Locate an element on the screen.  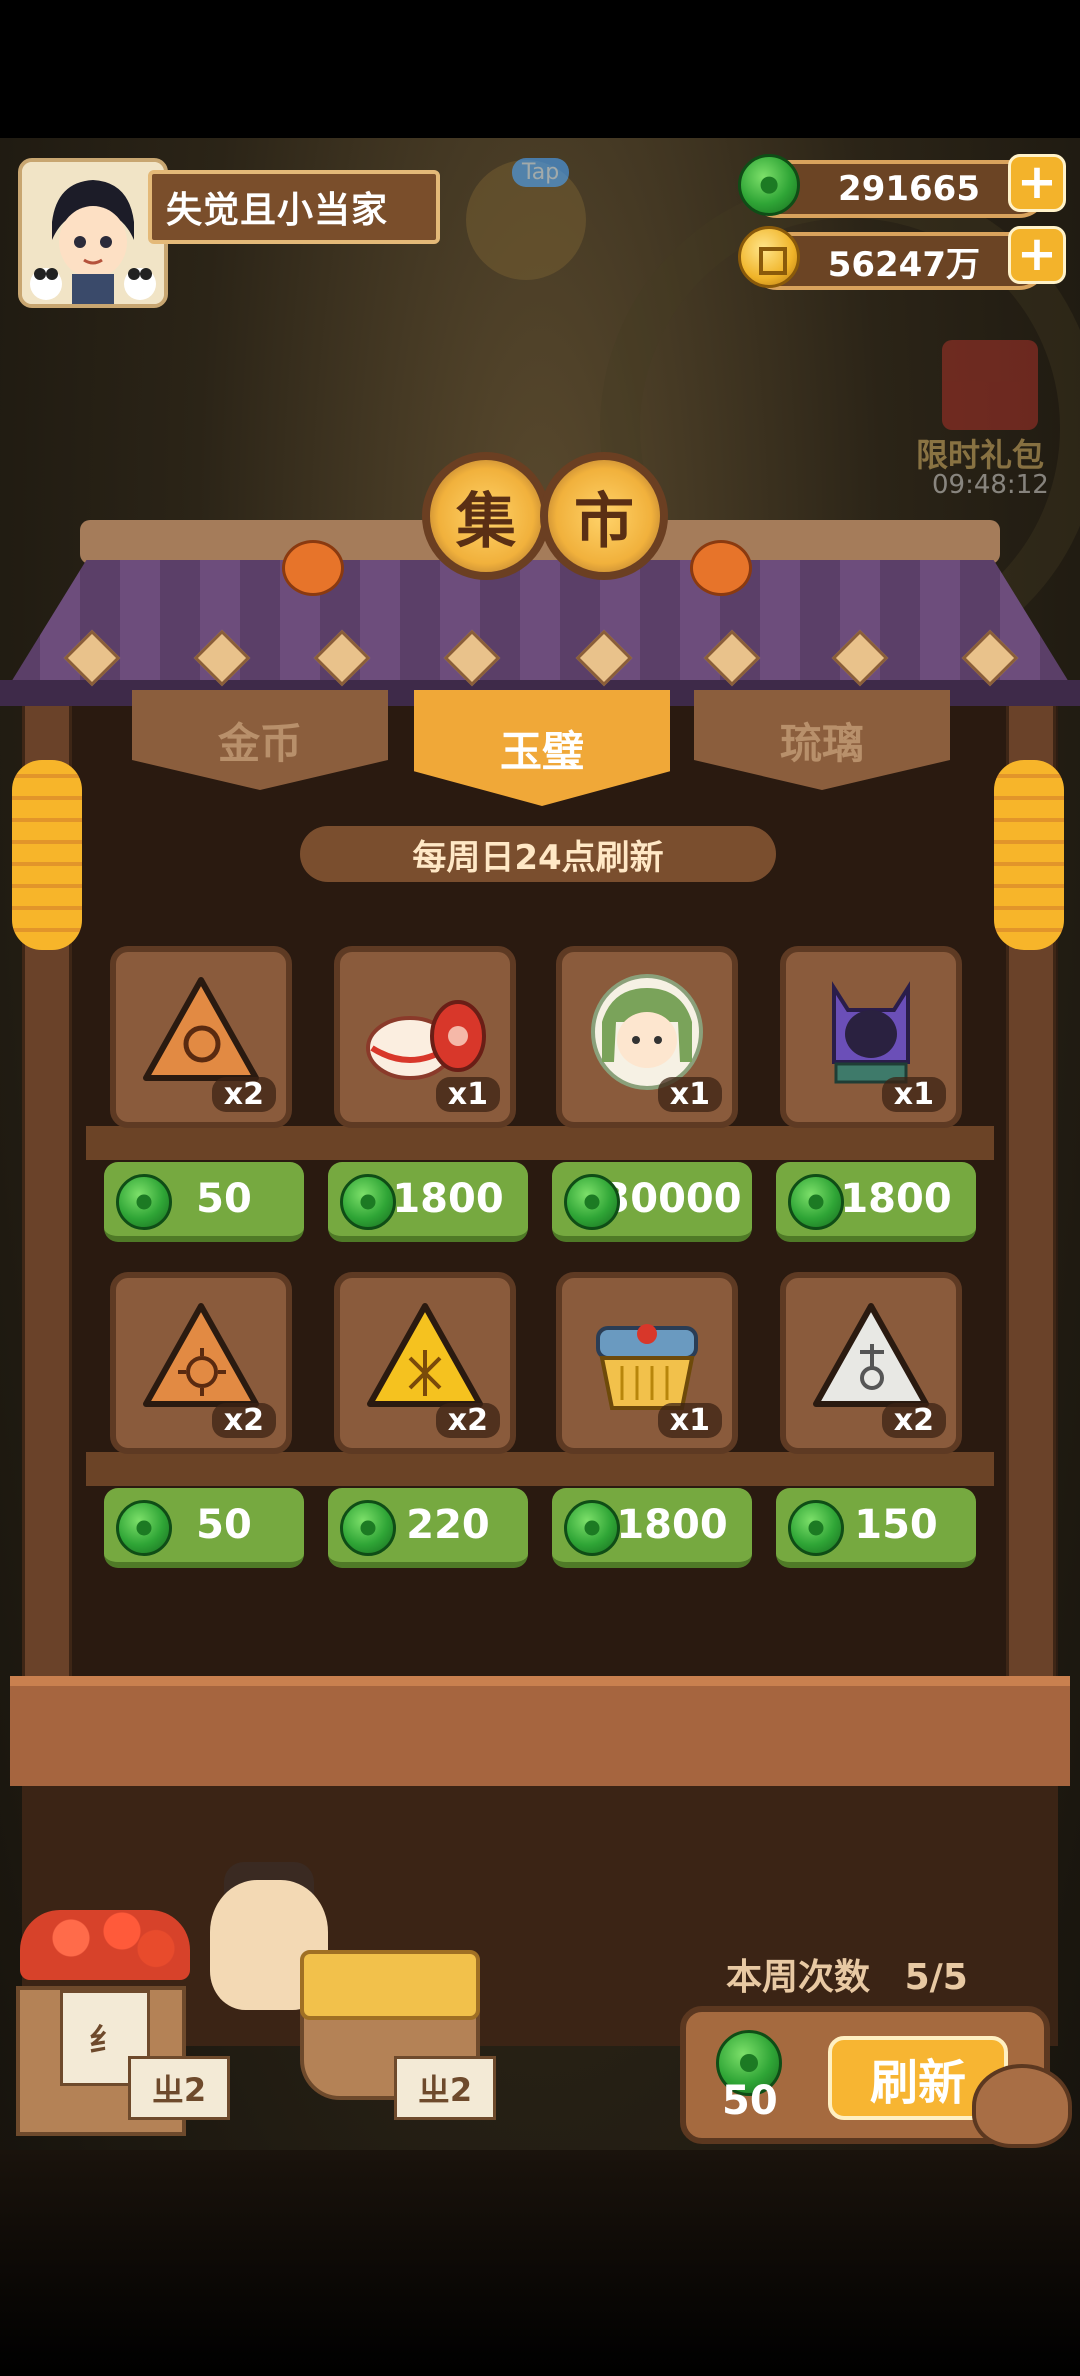
price-value: 220 is located at coordinates (448, 1525).